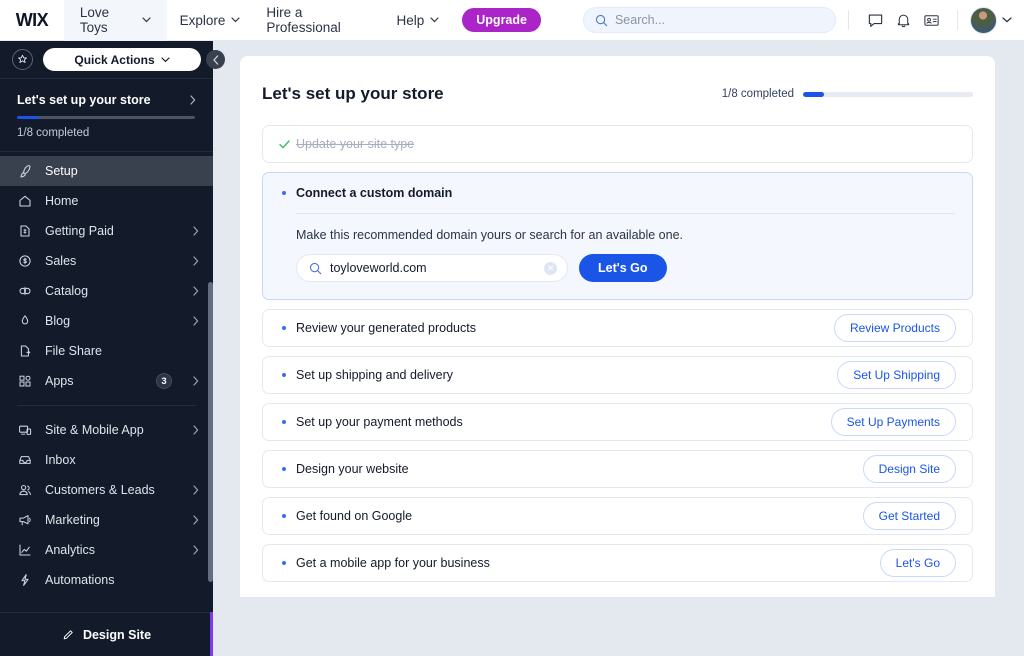 The height and width of the screenshot is (656, 1024). What do you see at coordinates (106, 520) in the screenshot?
I see `sidebar-item-marketing: Marketing` at bounding box center [106, 520].